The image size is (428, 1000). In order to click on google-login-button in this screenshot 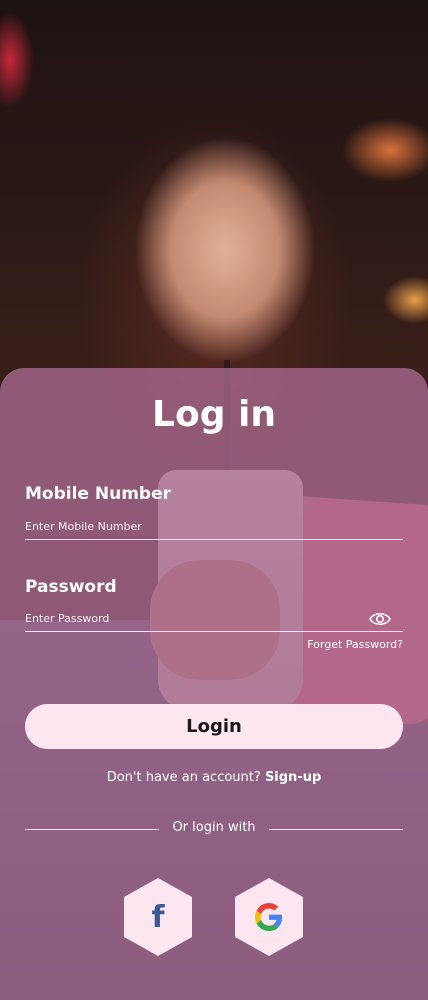, I will do `click(269, 917)`.